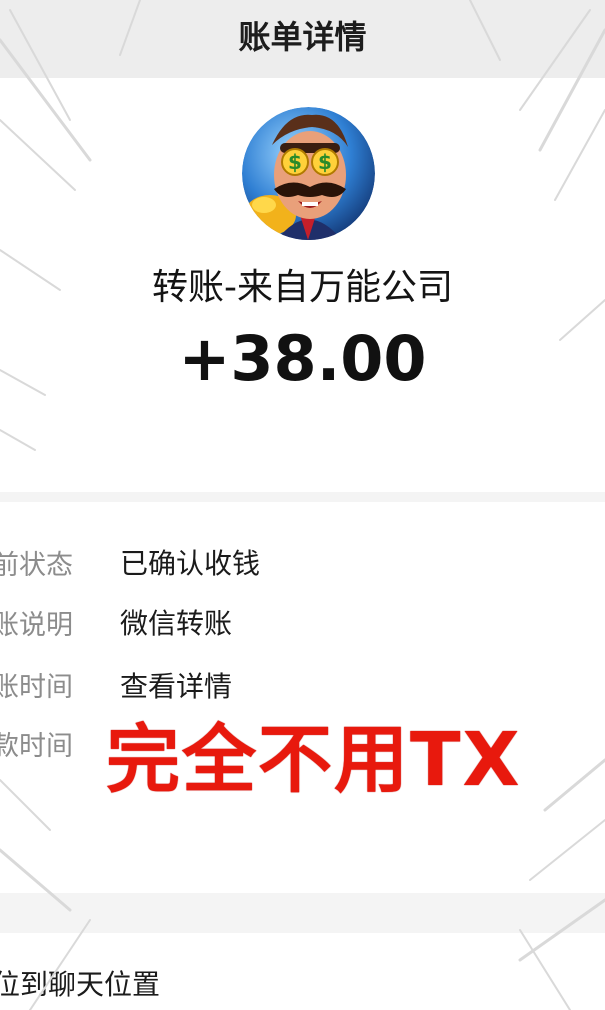  I want to click on avatar: $ $, so click(308, 173).